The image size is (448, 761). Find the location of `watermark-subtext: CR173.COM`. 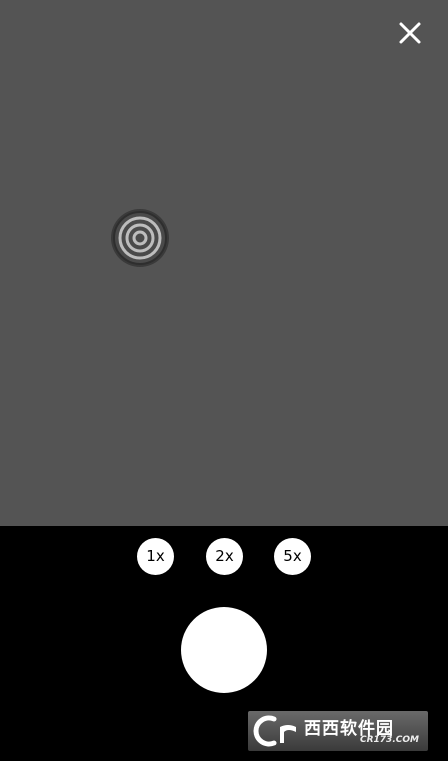

watermark-subtext: CR173.COM is located at coordinates (389, 740).